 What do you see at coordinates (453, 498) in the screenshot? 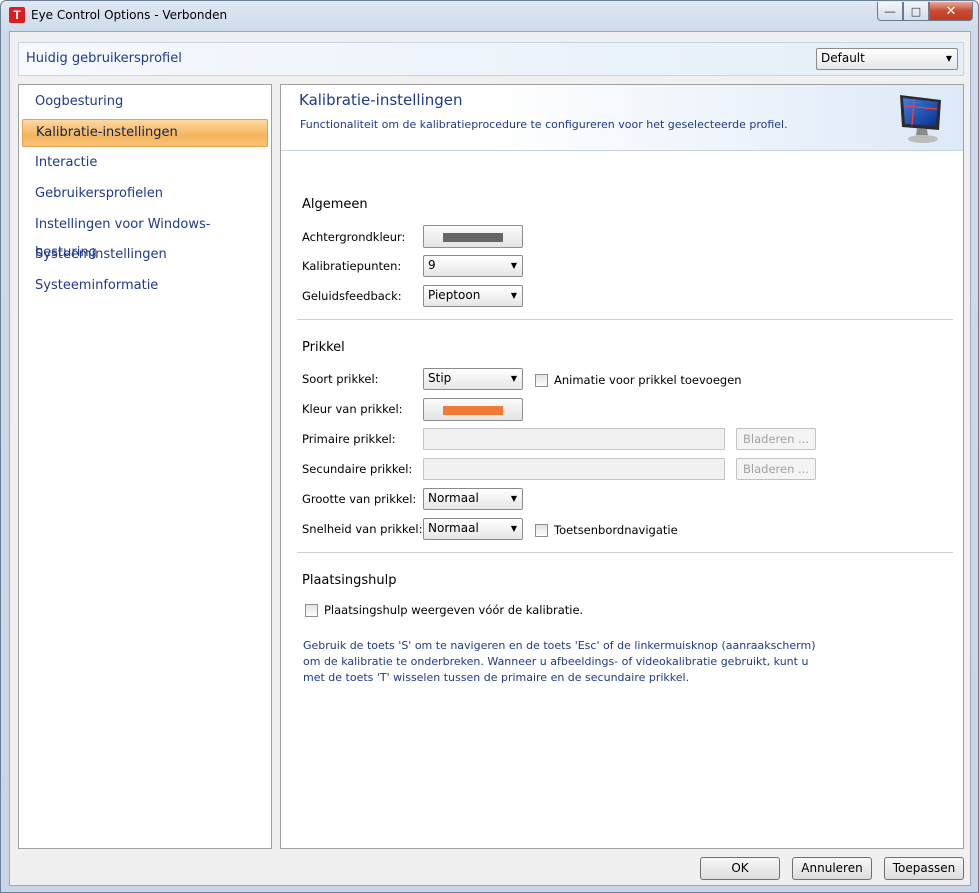
I see `stimulus-size-value: Normaal` at bounding box center [453, 498].